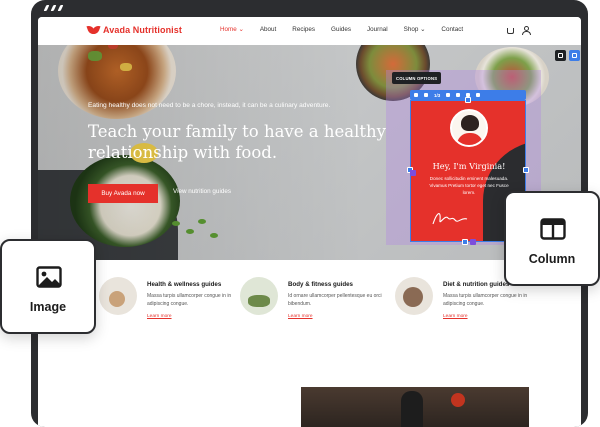 The width and height of the screenshot is (600, 427). What do you see at coordinates (469, 166) in the screenshot?
I see `profile-title: Hey, I'm Virginia!` at bounding box center [469, 166].